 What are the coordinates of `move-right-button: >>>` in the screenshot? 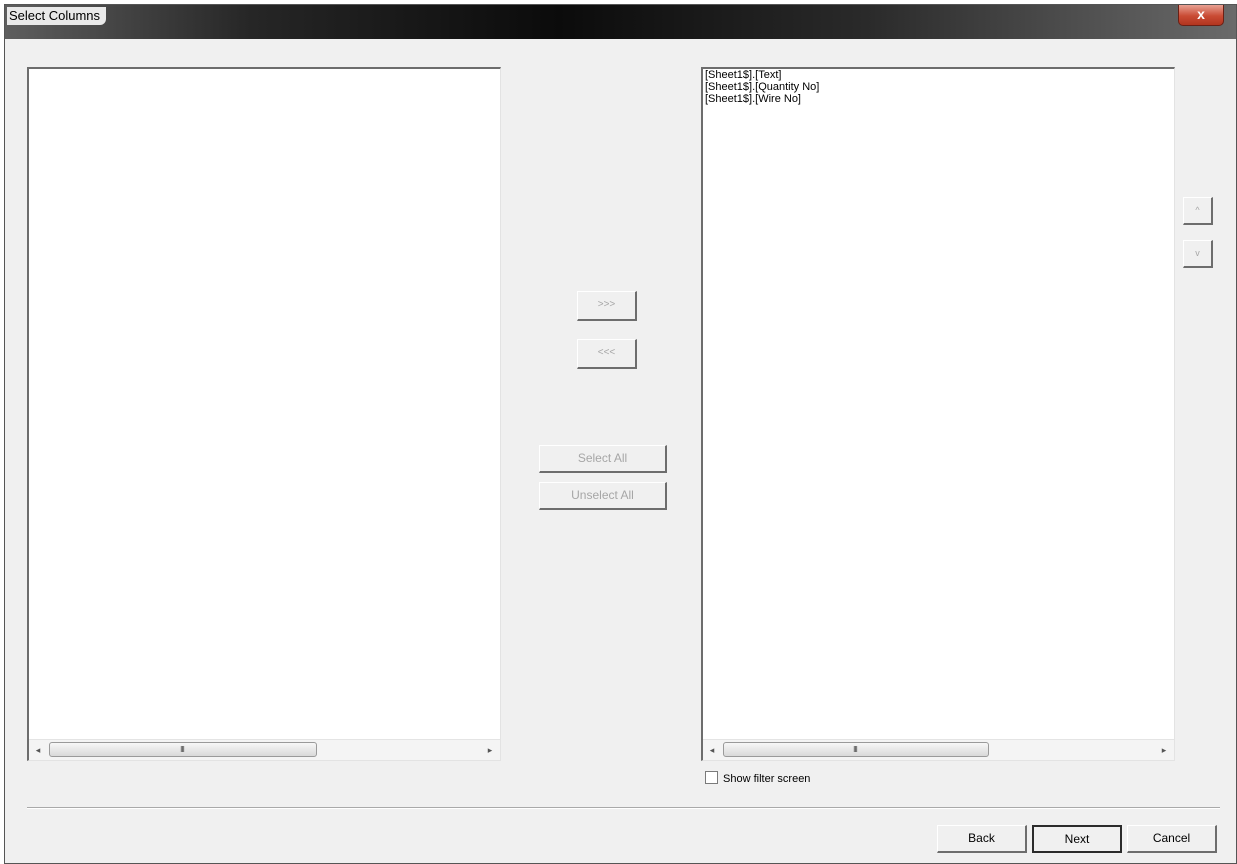 It's located at (607, 306).